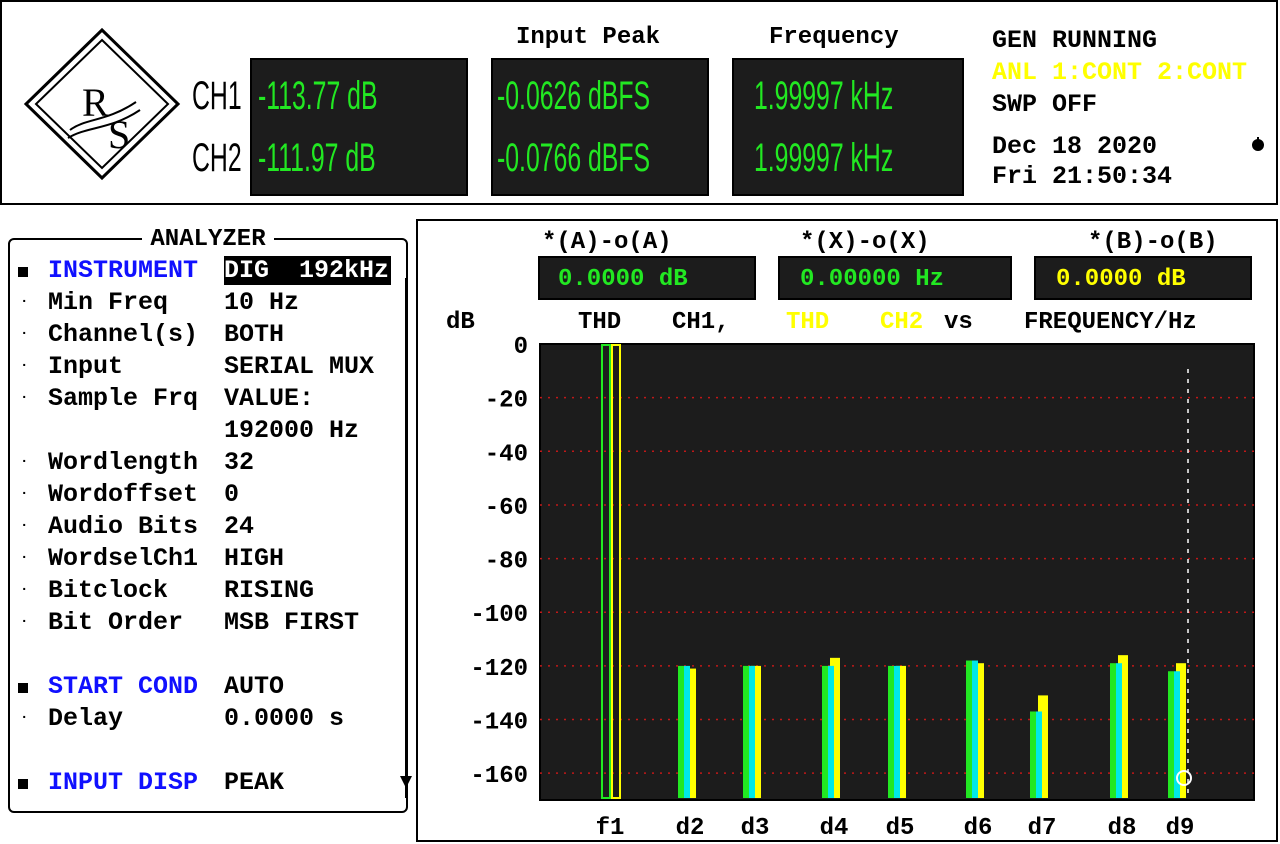 The height and width of the screenshot is (844, 1280). Describe the element at coordinates (824, 158) in the screenshot. I see `ch2-frequency-value: 1.99997 kHz` at that location.